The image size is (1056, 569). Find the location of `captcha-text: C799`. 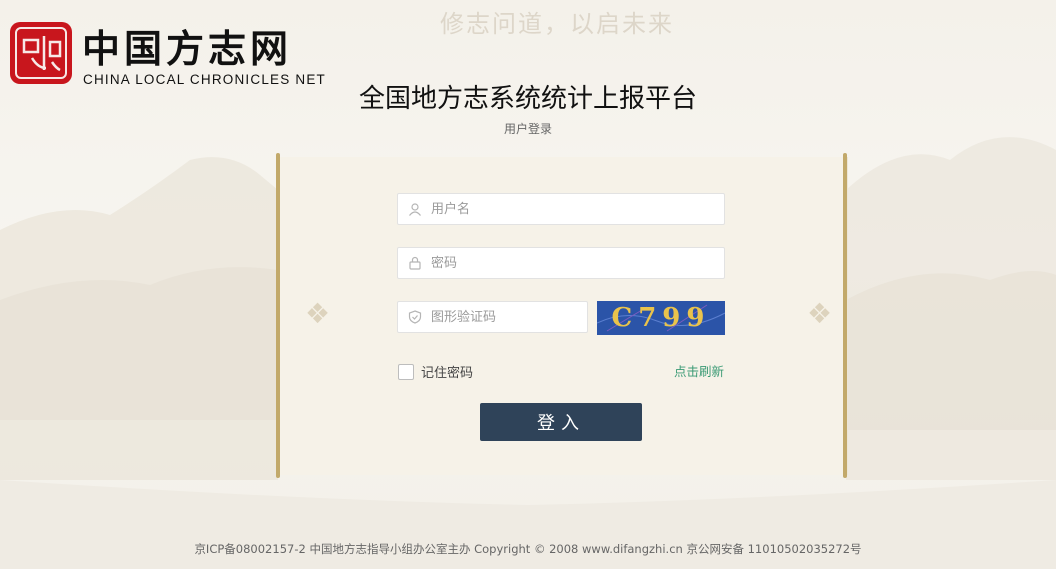

captcha-text: C799 is located at coordinates (661, 318).